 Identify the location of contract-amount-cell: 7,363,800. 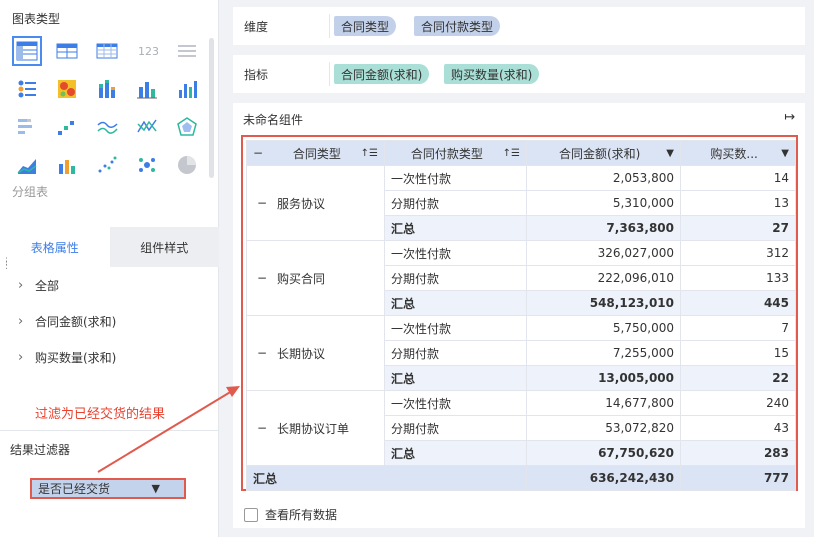
(603, 228).